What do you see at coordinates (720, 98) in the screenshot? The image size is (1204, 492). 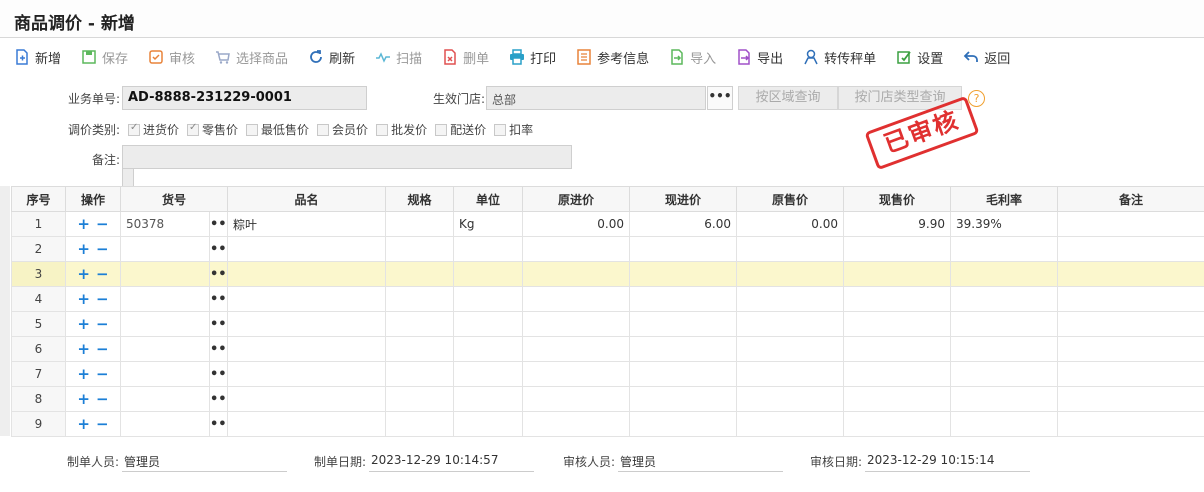 I see `store-picker-button: •••` at bounding box center [720, 98].